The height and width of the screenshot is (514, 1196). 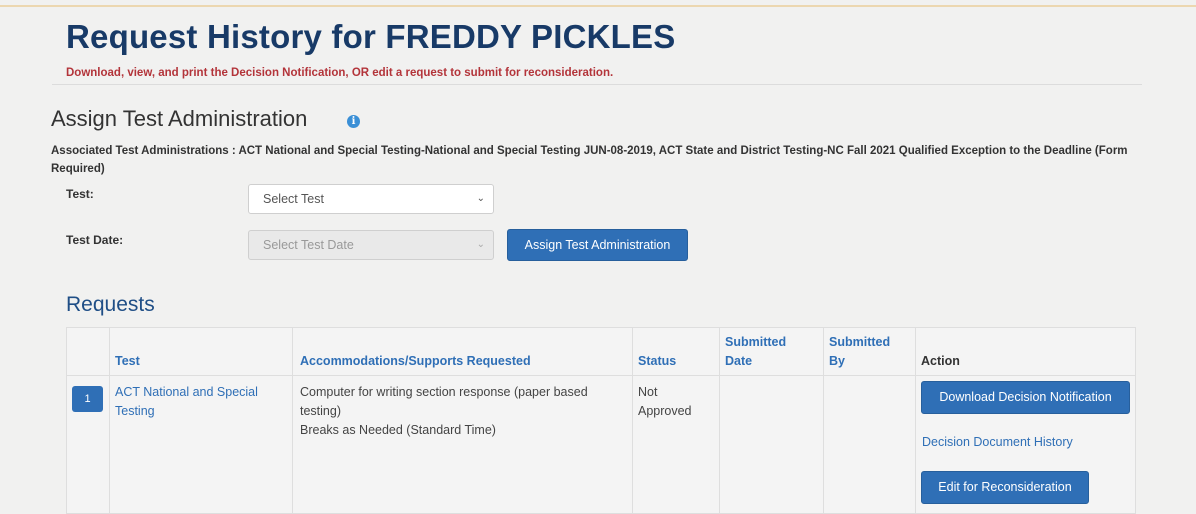 I want to click on test-date-select-value: Select Test Date, so click(x=308, y=245).